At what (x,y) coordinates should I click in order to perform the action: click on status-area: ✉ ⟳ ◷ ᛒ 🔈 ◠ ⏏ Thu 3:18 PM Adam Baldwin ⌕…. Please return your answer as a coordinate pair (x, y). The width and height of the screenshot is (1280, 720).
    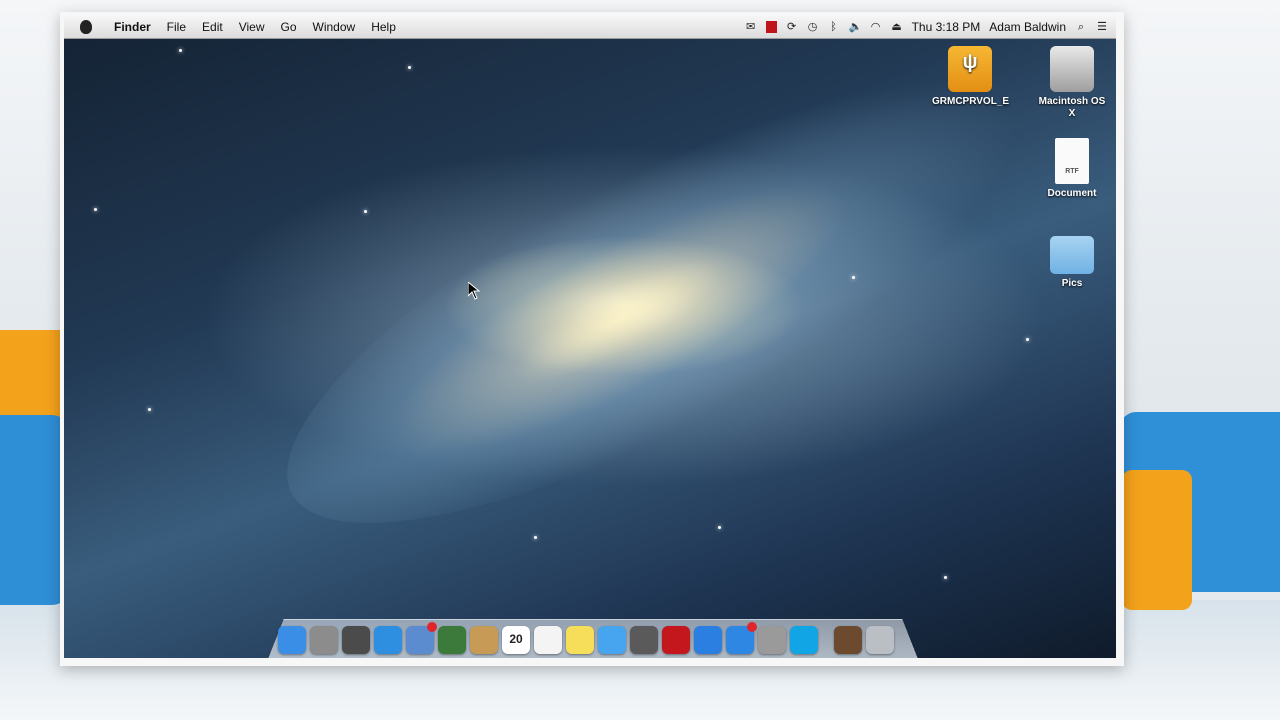
    Looking at the image, I should click on (930, 27).